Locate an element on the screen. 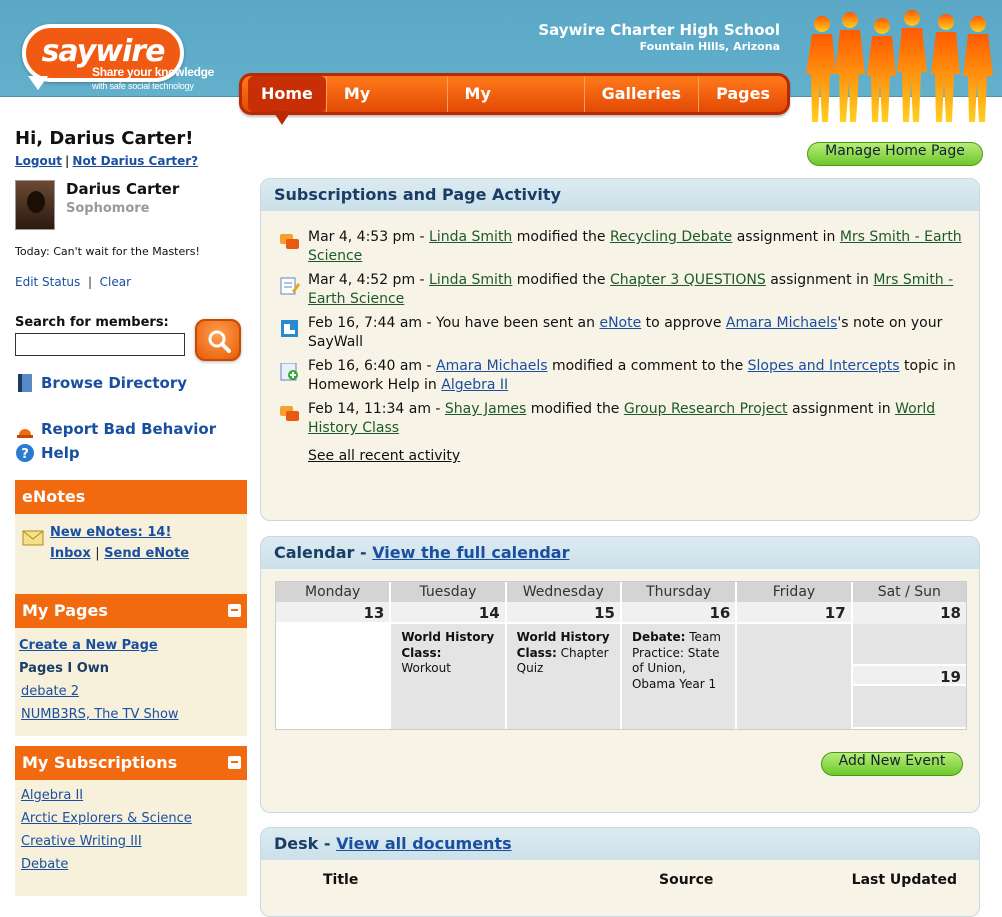  calendar-day-cell: 13 is located at coordinates (333, 665).